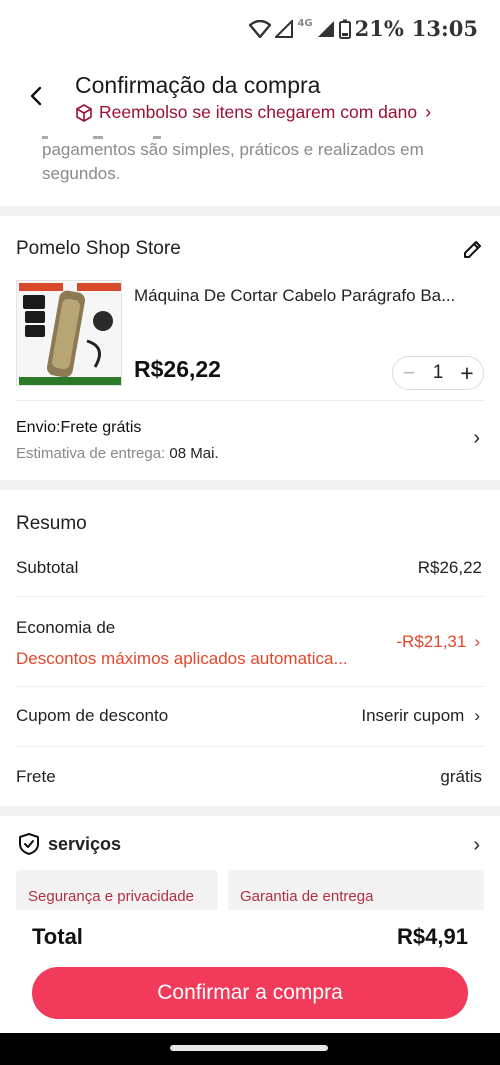  What do you see at coordinates (79, 427) in the screenshot?
I see `shipping-title: Envio:Frete grátis` at bounding box center [79, 427].